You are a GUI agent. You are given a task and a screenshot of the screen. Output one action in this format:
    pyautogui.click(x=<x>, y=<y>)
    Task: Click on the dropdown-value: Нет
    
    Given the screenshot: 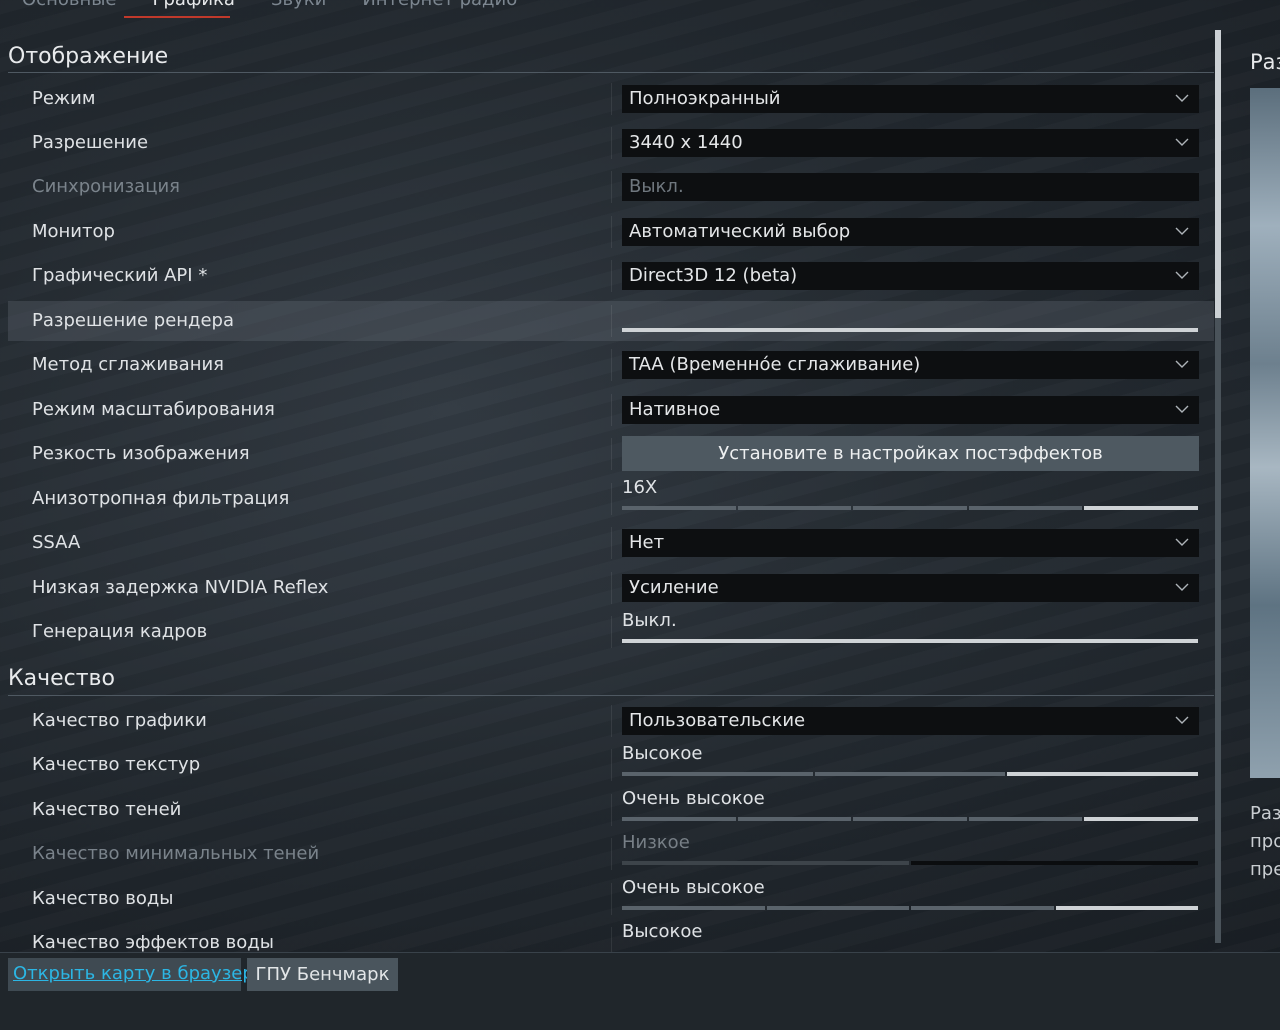 What is the action you would take?
    pyautogui.click(x=647, y=542)
    